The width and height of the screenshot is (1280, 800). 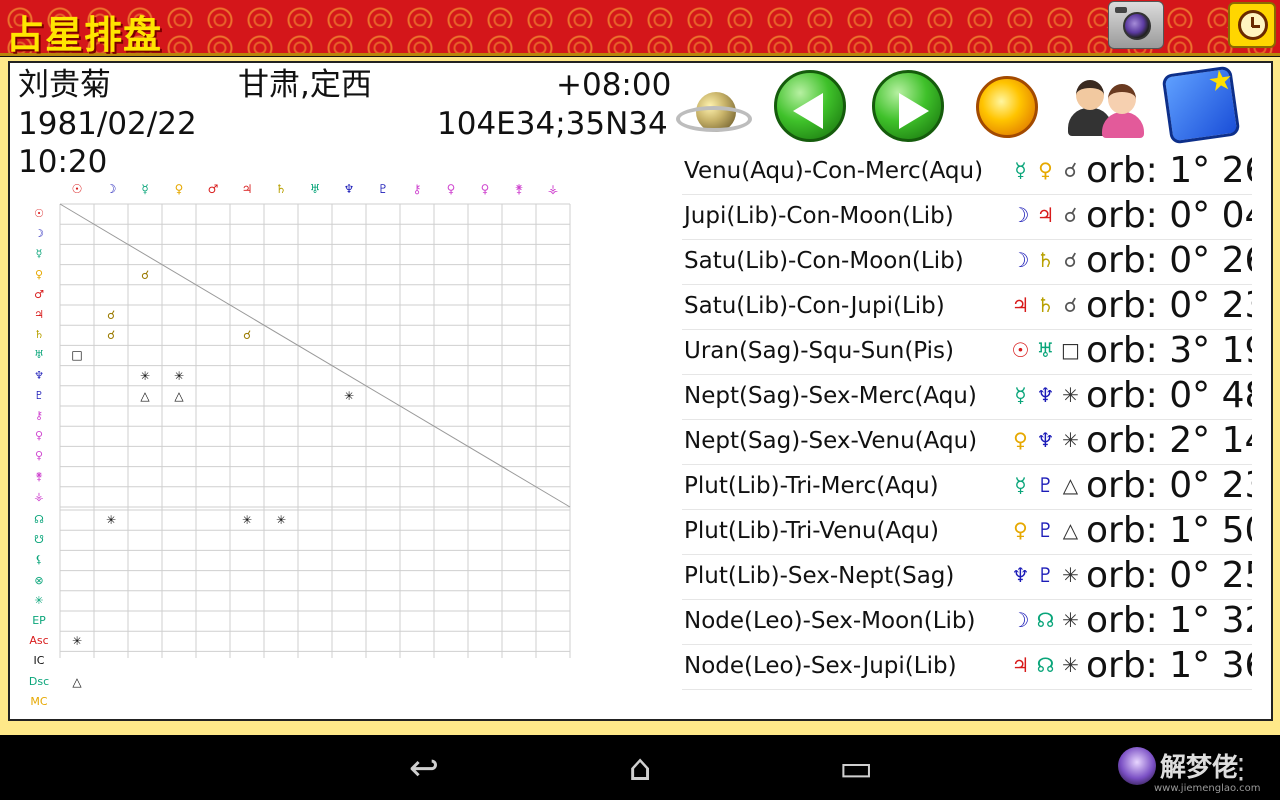 I want to click on aspect-row: Plut(Lib)-Tri-Venu(Aqu) ♀ ♇ △ orb: 1° 50, so click(x=967, y=532).